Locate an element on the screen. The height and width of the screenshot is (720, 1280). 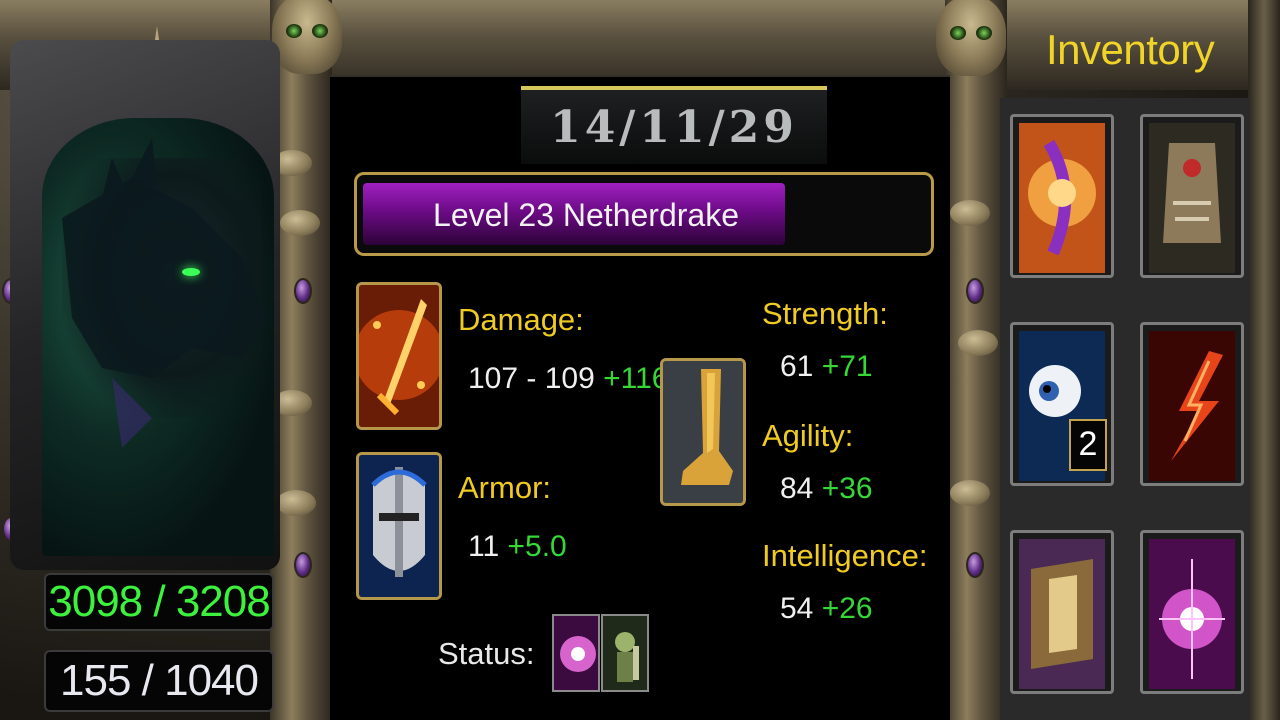
kda-display: 14/11/29 is located at coordinates (674, 125).